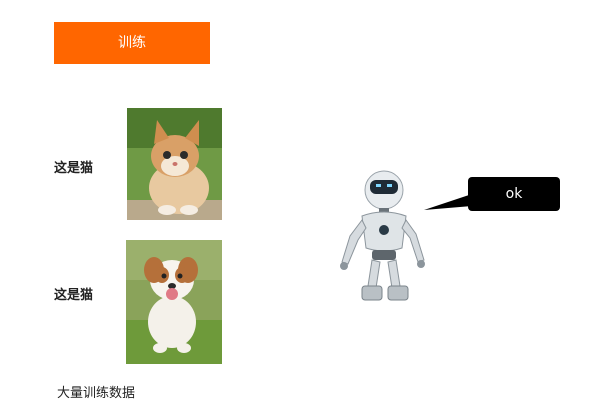 This screenshot has height=412, width=594. I want to click on robot-illustration, so click(380, 236).